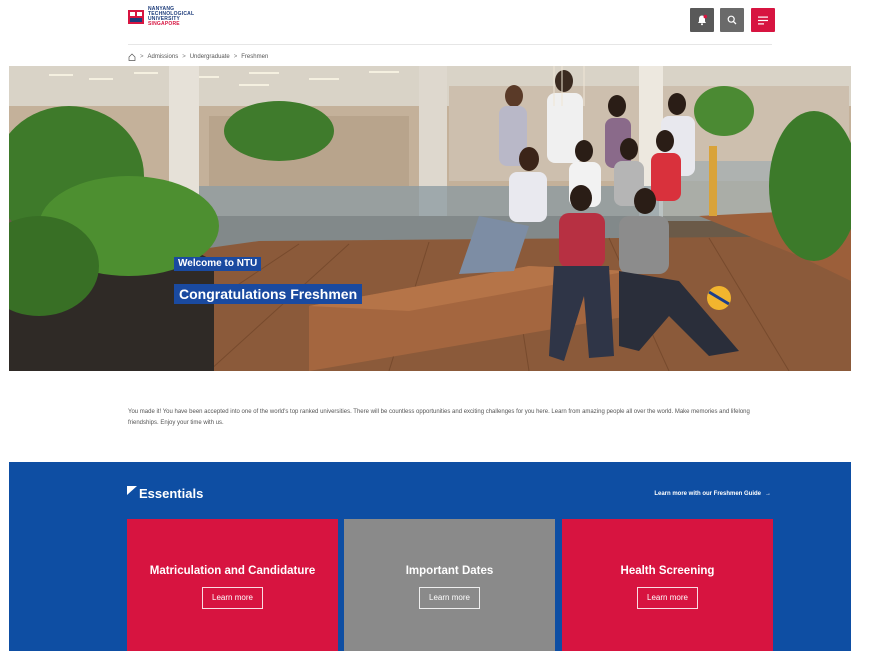 Image resolution: width=880 pixels, height=651 pixels. I want to click on notifications-button, so click(702, 20).